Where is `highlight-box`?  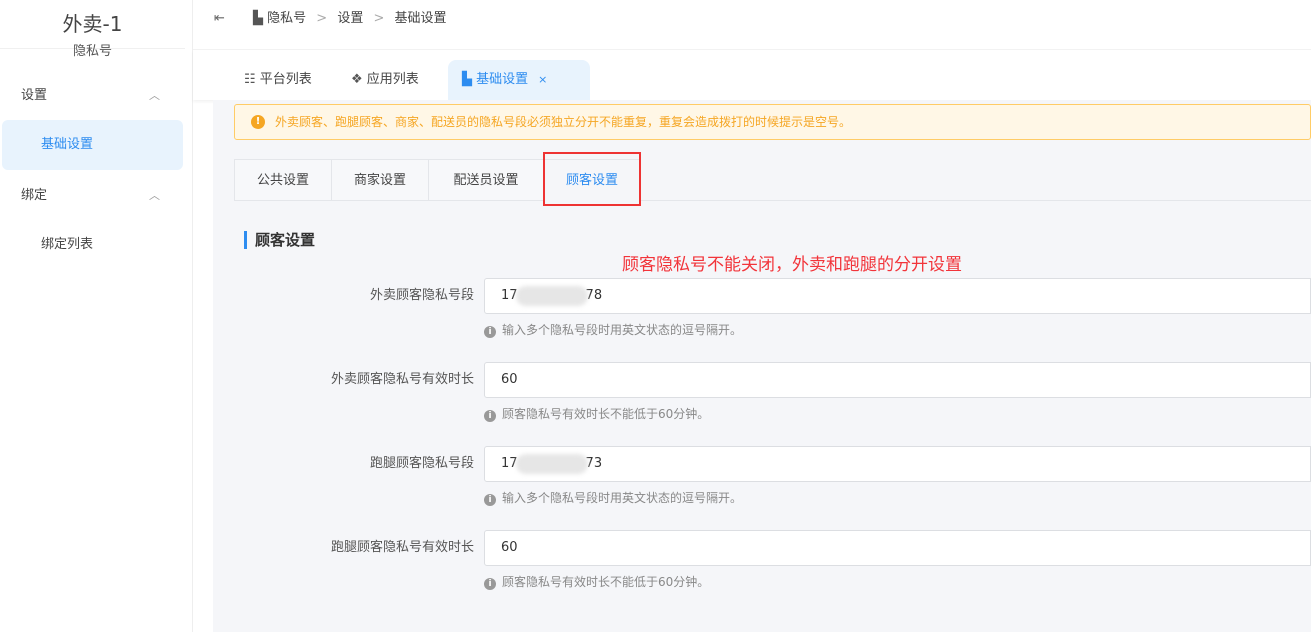 highlight-box is located at coordinates (592, 179).